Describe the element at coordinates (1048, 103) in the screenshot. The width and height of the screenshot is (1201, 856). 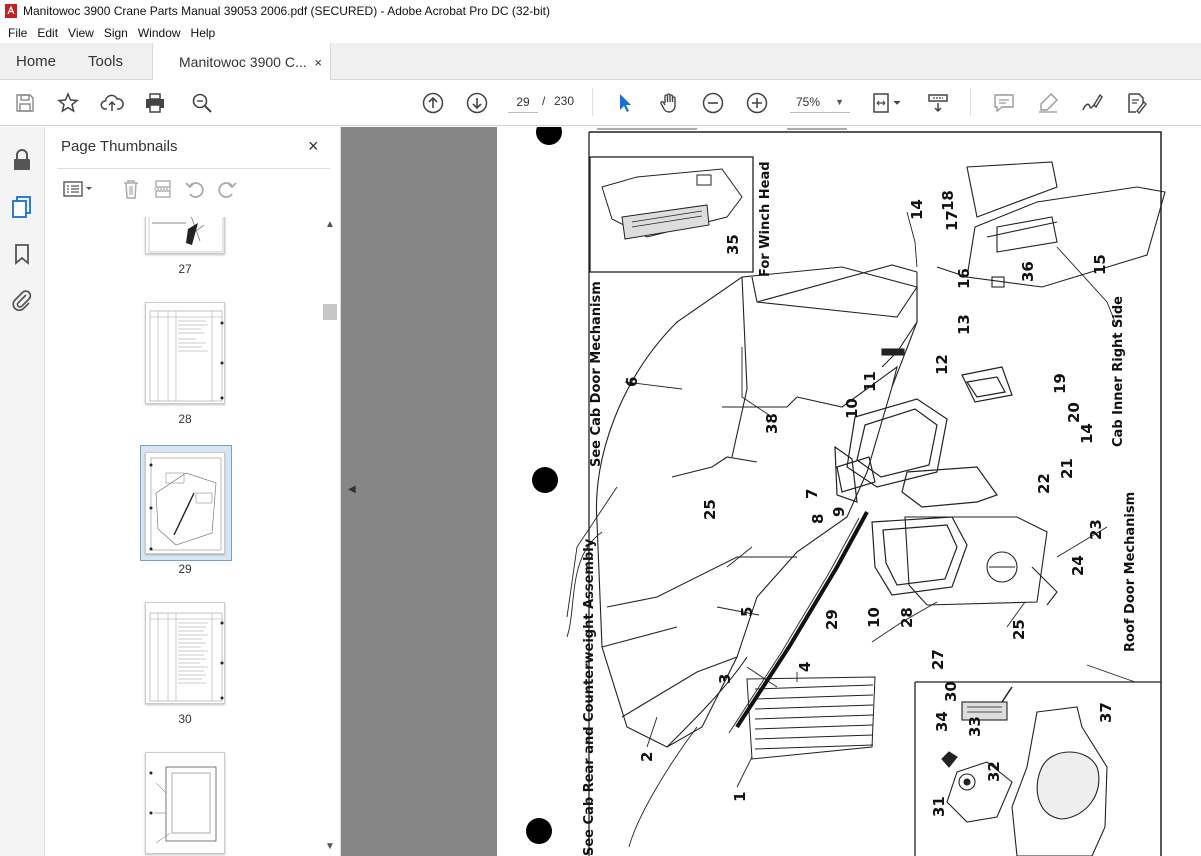
I see `highlight-icon` at that location.